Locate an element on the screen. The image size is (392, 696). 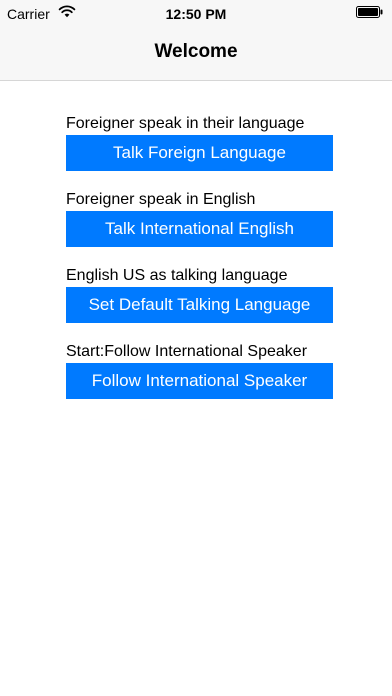
status-bar: Carrier 12:50 PM is located at coordinates (196, 15).